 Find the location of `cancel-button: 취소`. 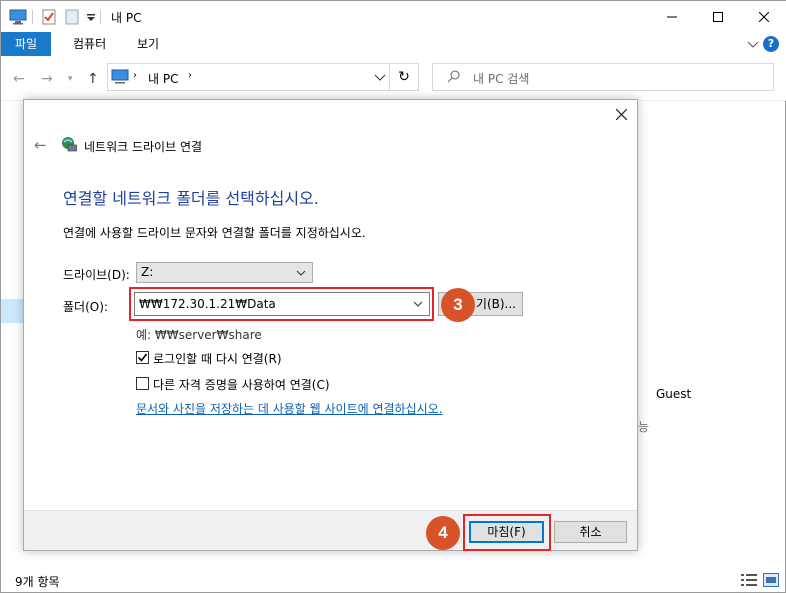

cancel-button: 취소 is located at coordinates (590, 532).